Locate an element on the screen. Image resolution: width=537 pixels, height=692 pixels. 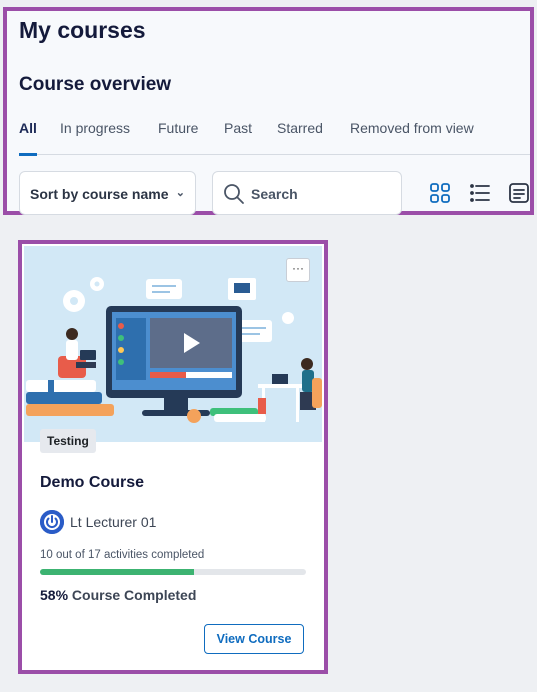
progress-fill is located at coordinates (117, 572).